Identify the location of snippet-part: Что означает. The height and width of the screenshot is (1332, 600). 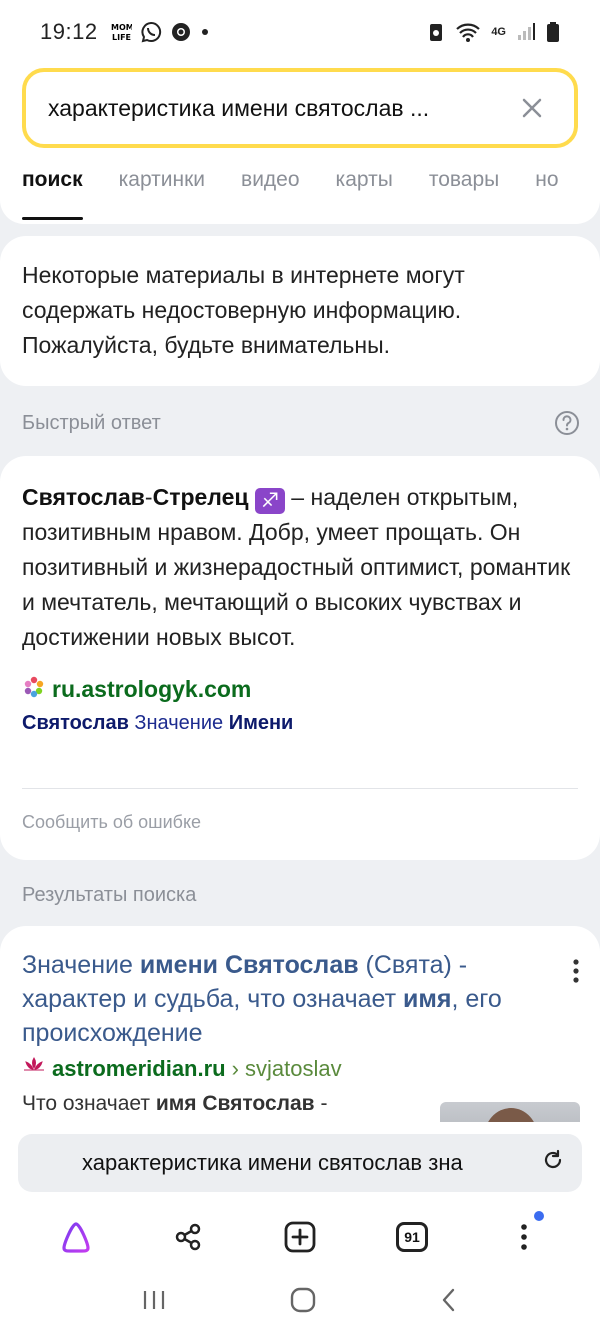
(89, 1103).